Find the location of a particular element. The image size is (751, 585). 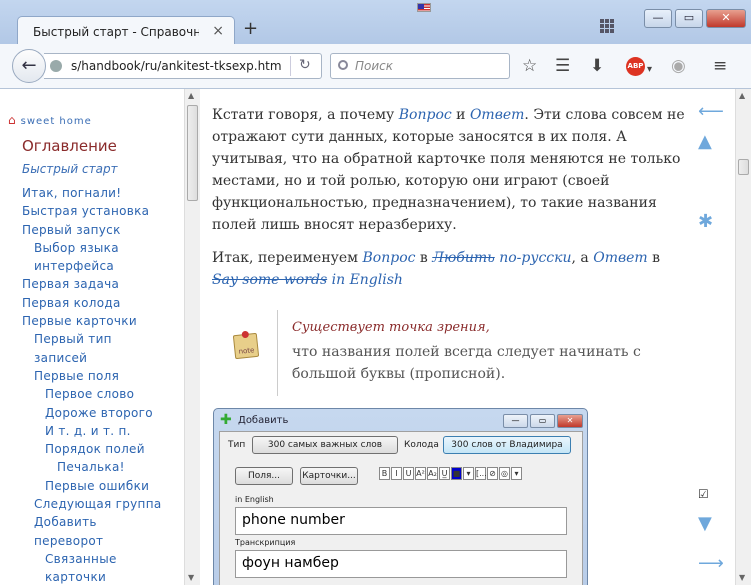

field2-input: фоун намбер is located at coordinates (401, 564).